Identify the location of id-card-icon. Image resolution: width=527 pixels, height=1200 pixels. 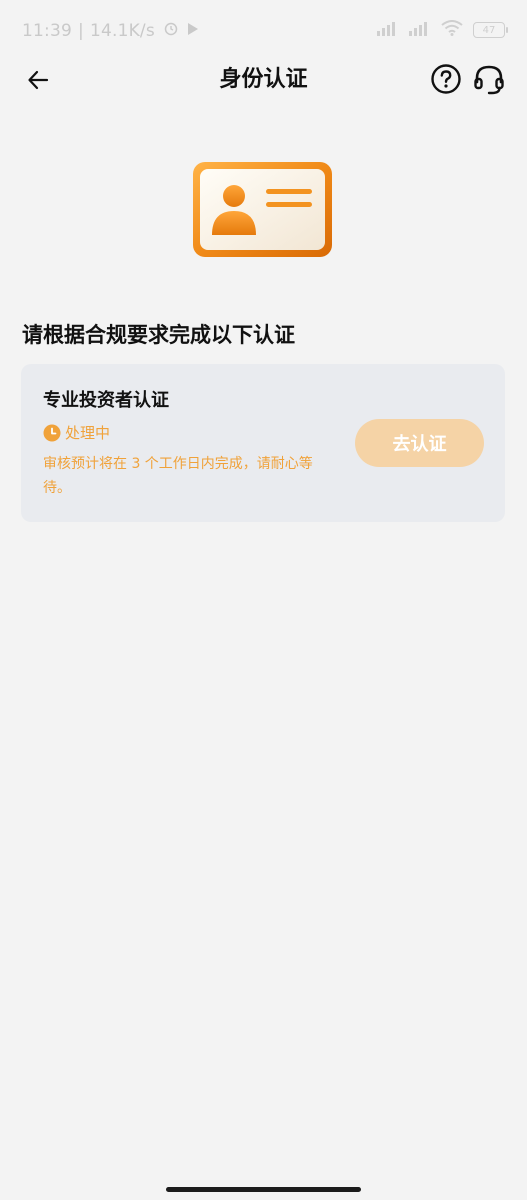
(262, 209).